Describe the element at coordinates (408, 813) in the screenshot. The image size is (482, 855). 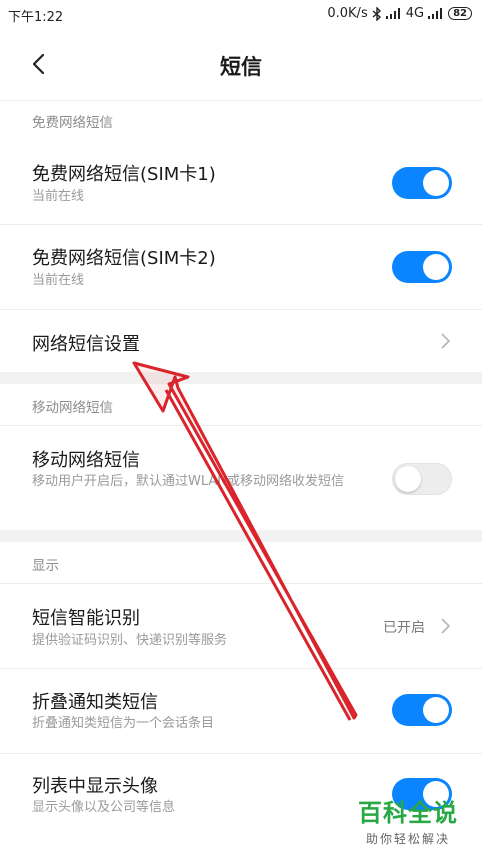
I see `watermark-title: 百科全说` at that location.